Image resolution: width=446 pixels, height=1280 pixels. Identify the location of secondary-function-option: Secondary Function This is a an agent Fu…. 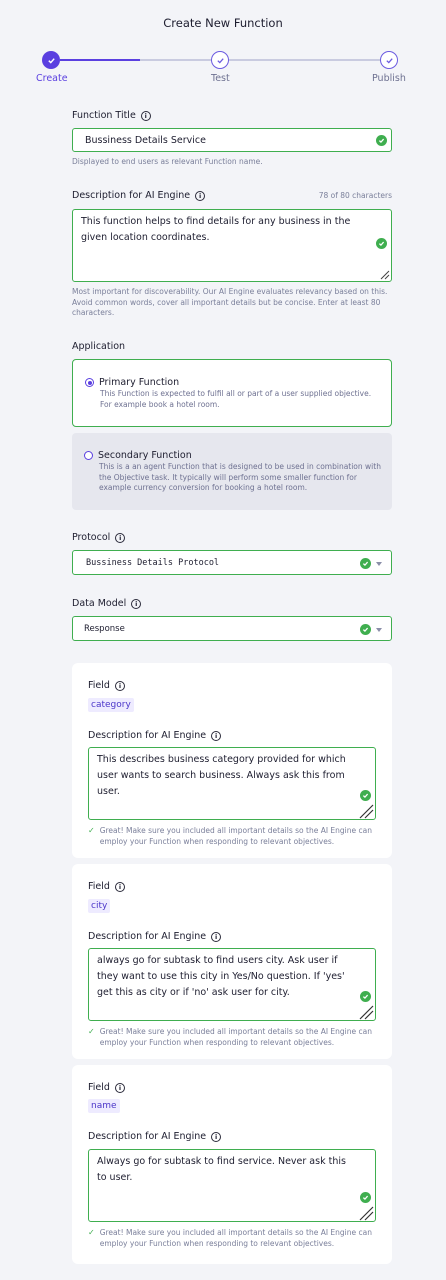
(232, 471).